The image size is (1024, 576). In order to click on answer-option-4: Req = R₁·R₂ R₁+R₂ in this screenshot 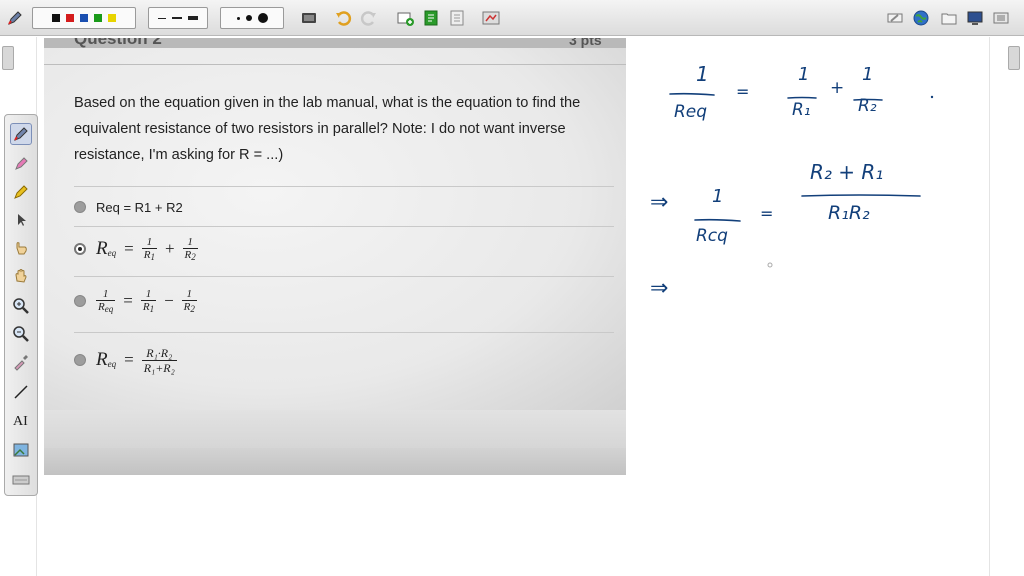, I will do `click(125, 360)`.